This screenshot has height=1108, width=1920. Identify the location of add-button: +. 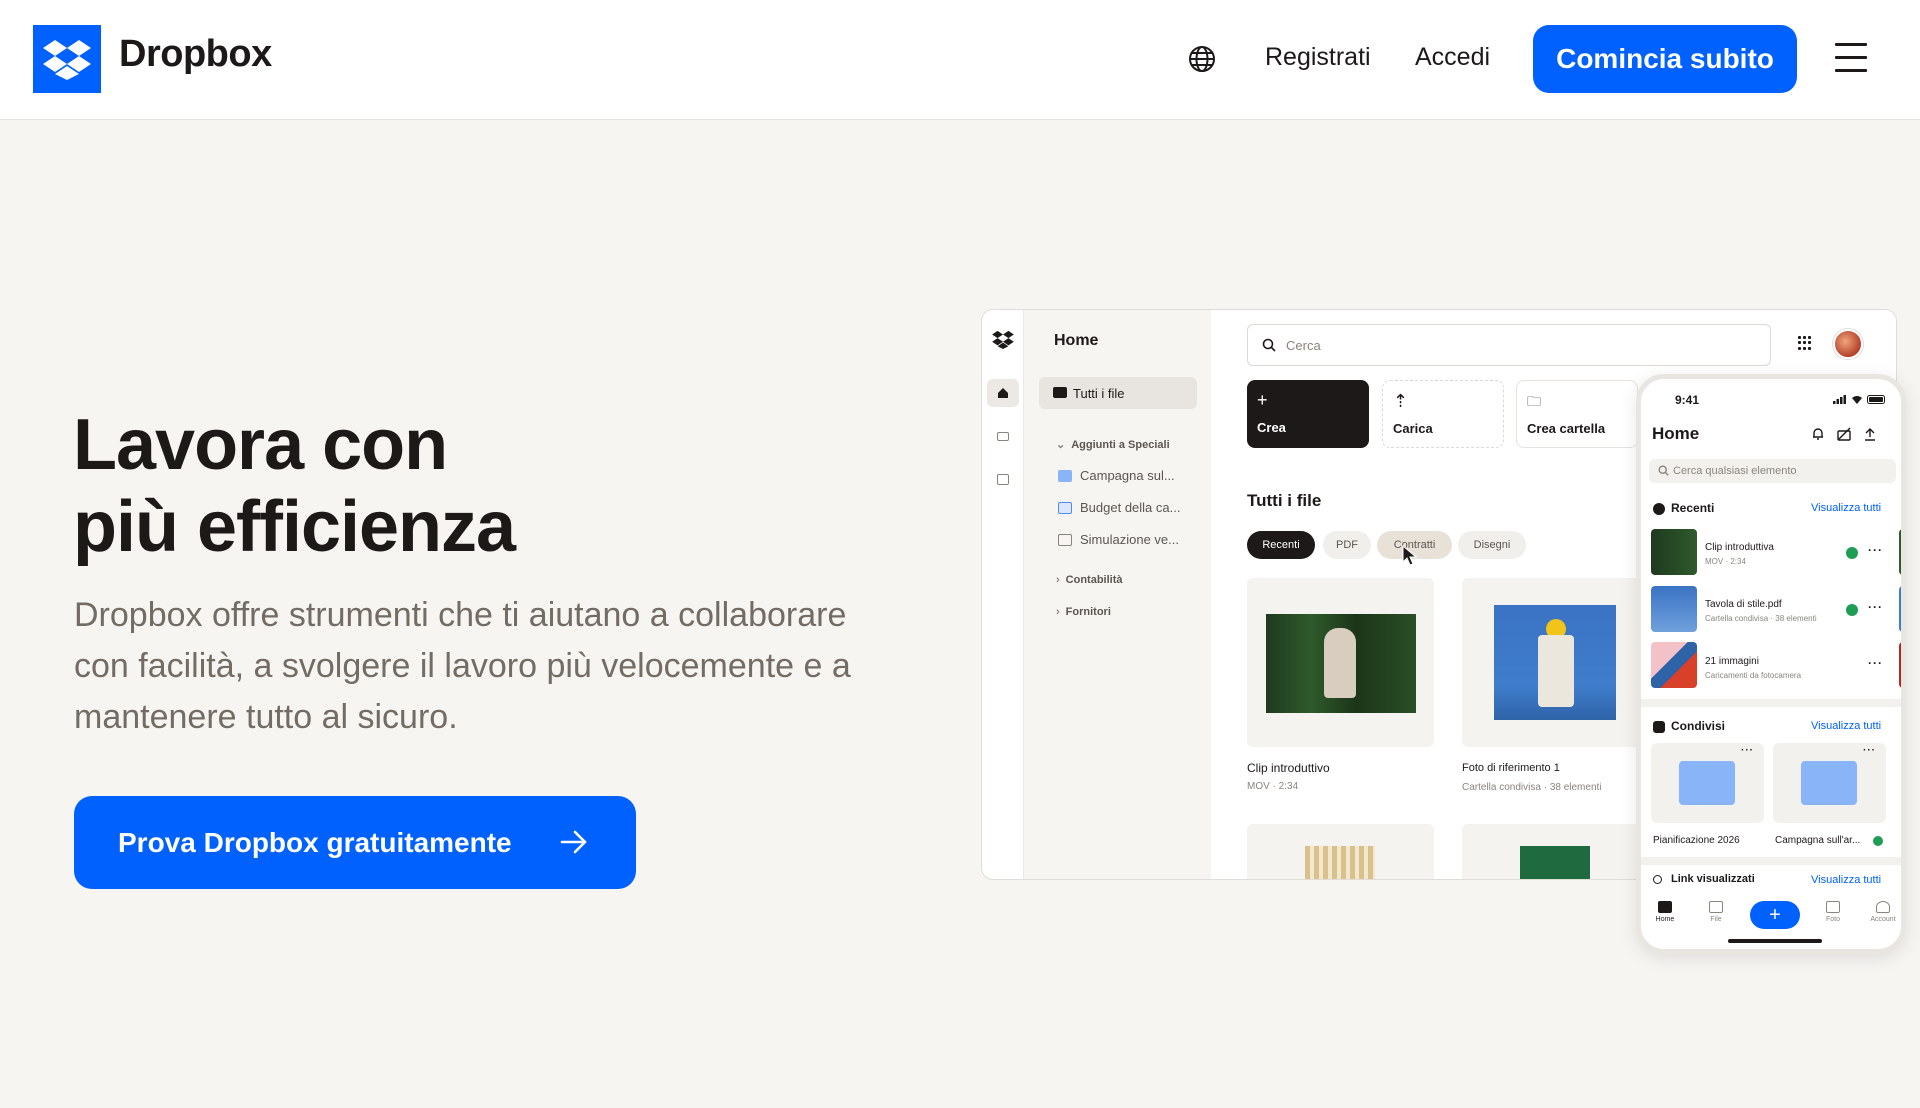
(1775, 915).